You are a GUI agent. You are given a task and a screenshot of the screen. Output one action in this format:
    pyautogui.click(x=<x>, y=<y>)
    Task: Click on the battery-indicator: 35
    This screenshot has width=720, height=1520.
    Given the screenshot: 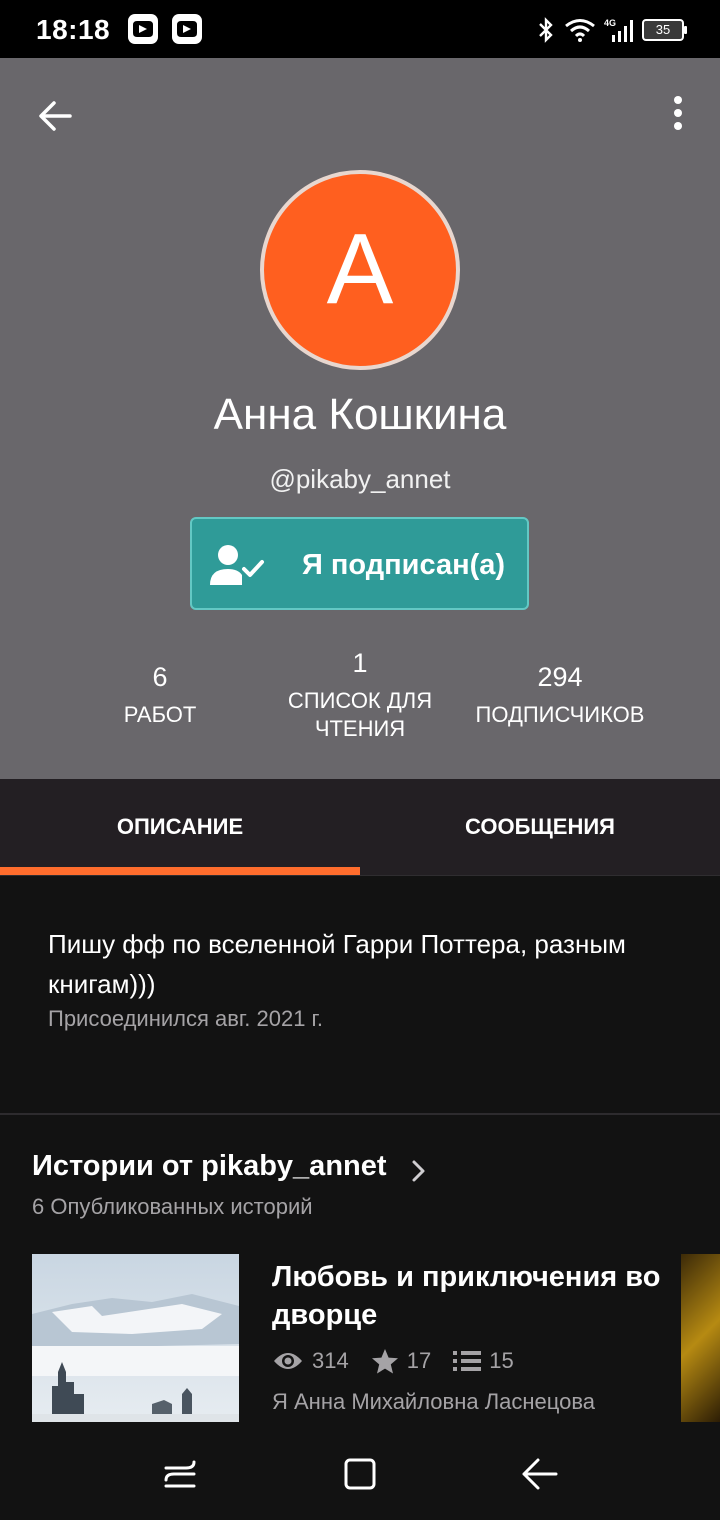 What is the action you would take?
    pyautogui.click(x=664, y=30)
    